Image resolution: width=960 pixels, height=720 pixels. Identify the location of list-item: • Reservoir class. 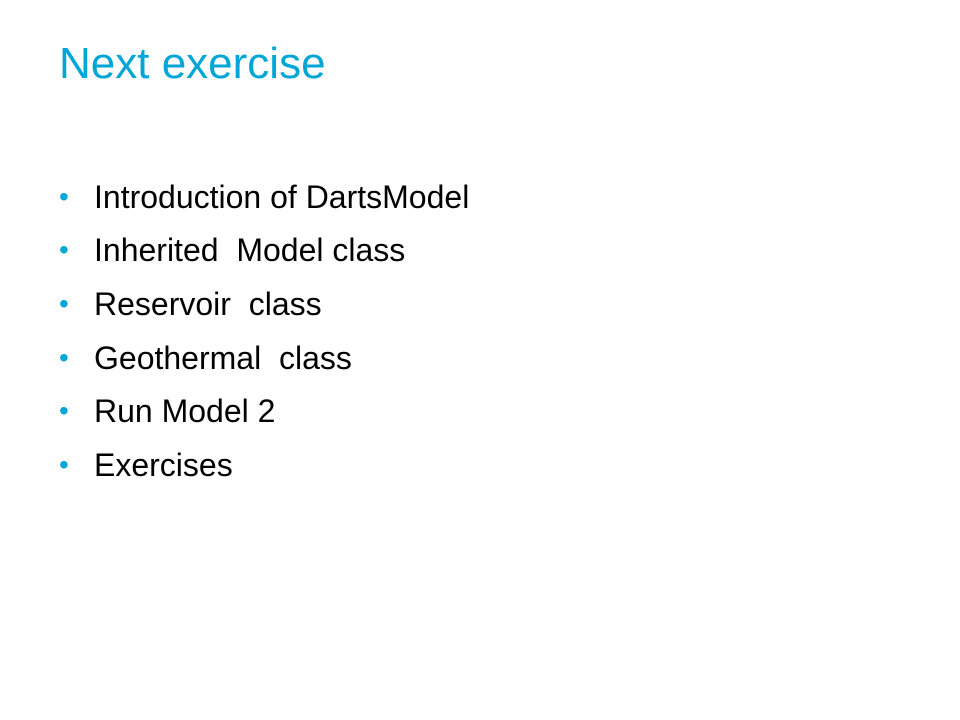
(264, 304).